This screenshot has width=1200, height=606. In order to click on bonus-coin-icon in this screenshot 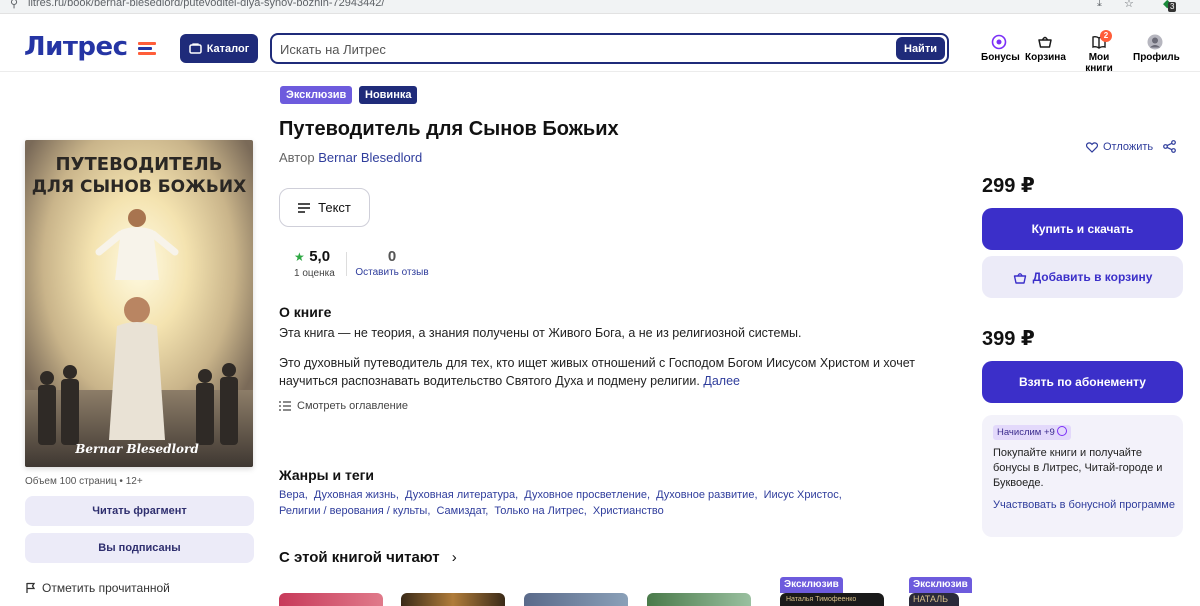, I will do `click(1062, 431)`.